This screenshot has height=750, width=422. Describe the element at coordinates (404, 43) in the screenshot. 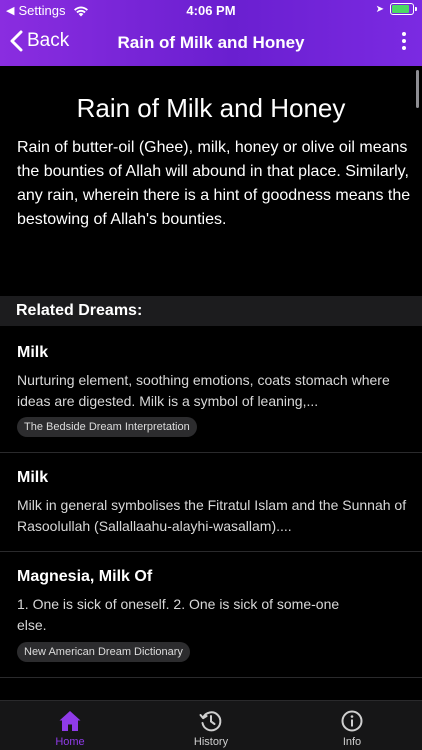

I see `more-options-icon` at that location.